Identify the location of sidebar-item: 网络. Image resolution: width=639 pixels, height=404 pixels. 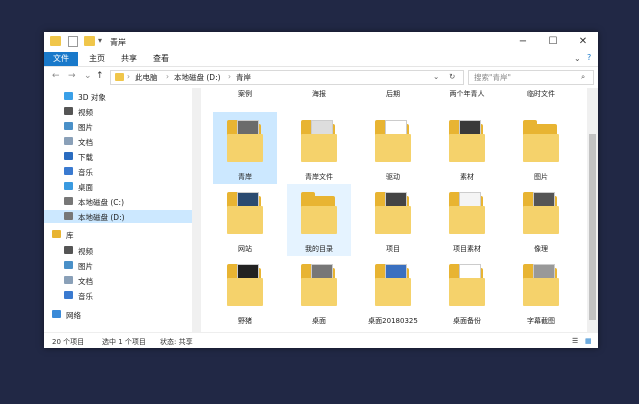
(118, 314).